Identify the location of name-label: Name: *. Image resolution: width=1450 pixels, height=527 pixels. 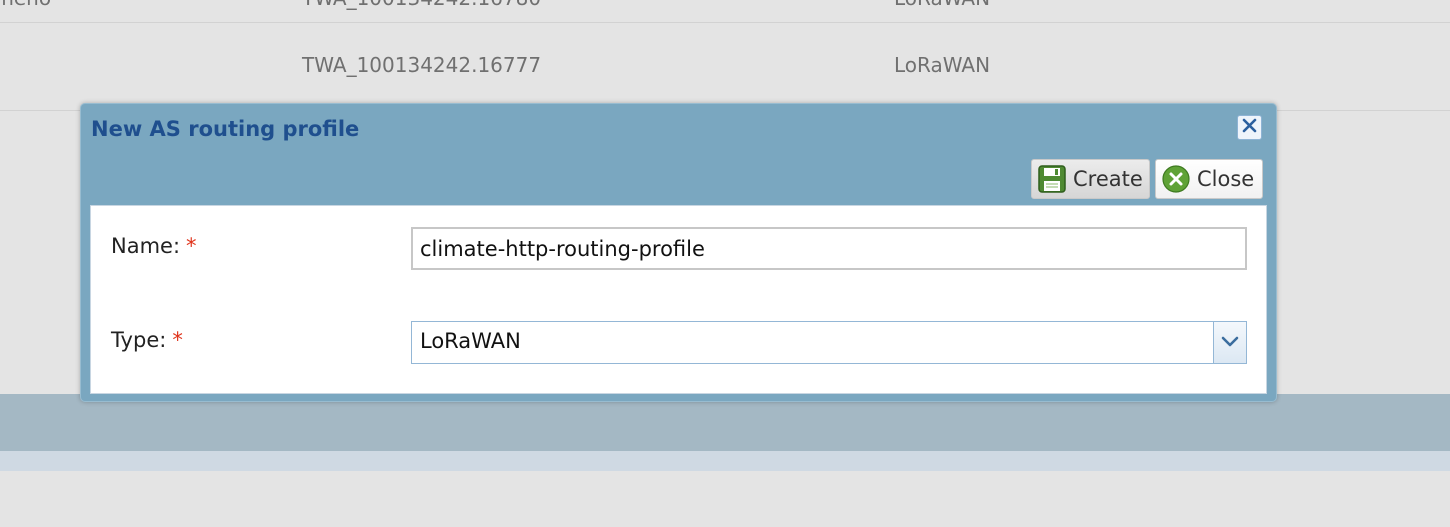
(154, 246).